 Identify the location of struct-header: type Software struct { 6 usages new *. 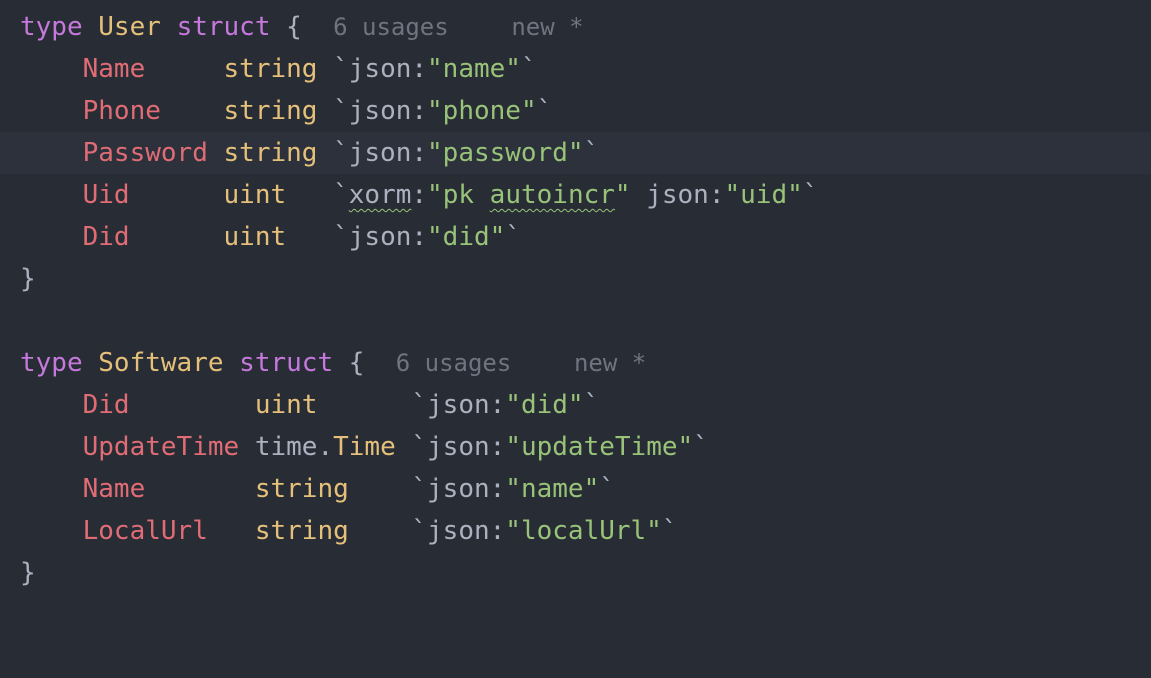
(333, 363).